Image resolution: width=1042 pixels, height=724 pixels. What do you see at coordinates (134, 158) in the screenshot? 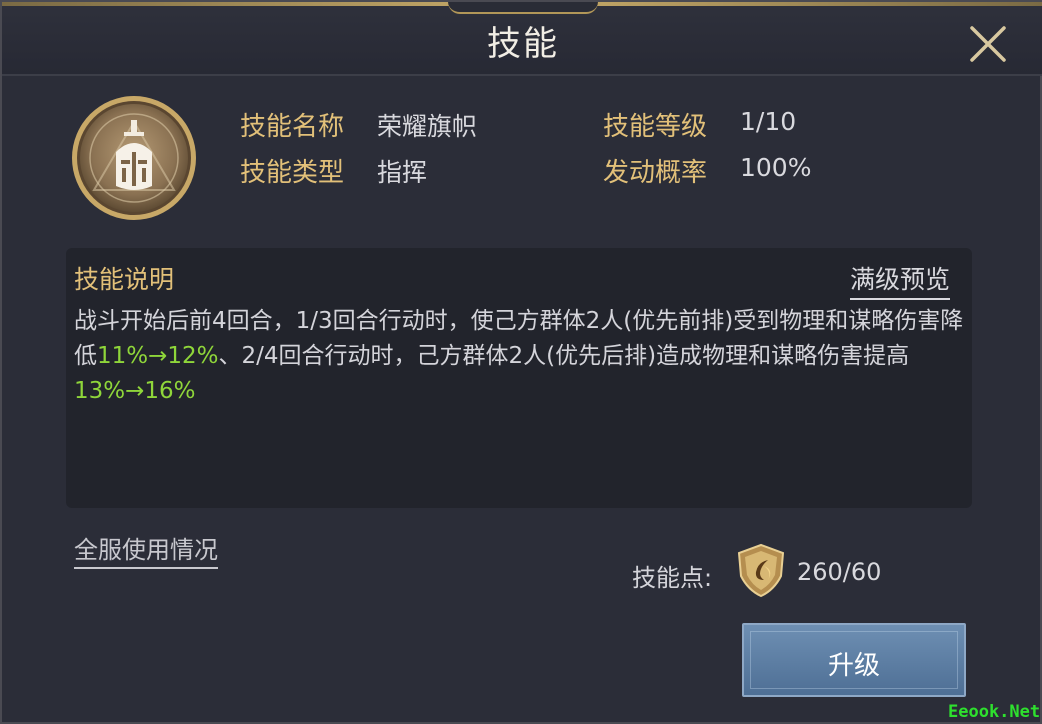
I see `helmet-sword-emblem-icon` at bounding box center [134, 158].